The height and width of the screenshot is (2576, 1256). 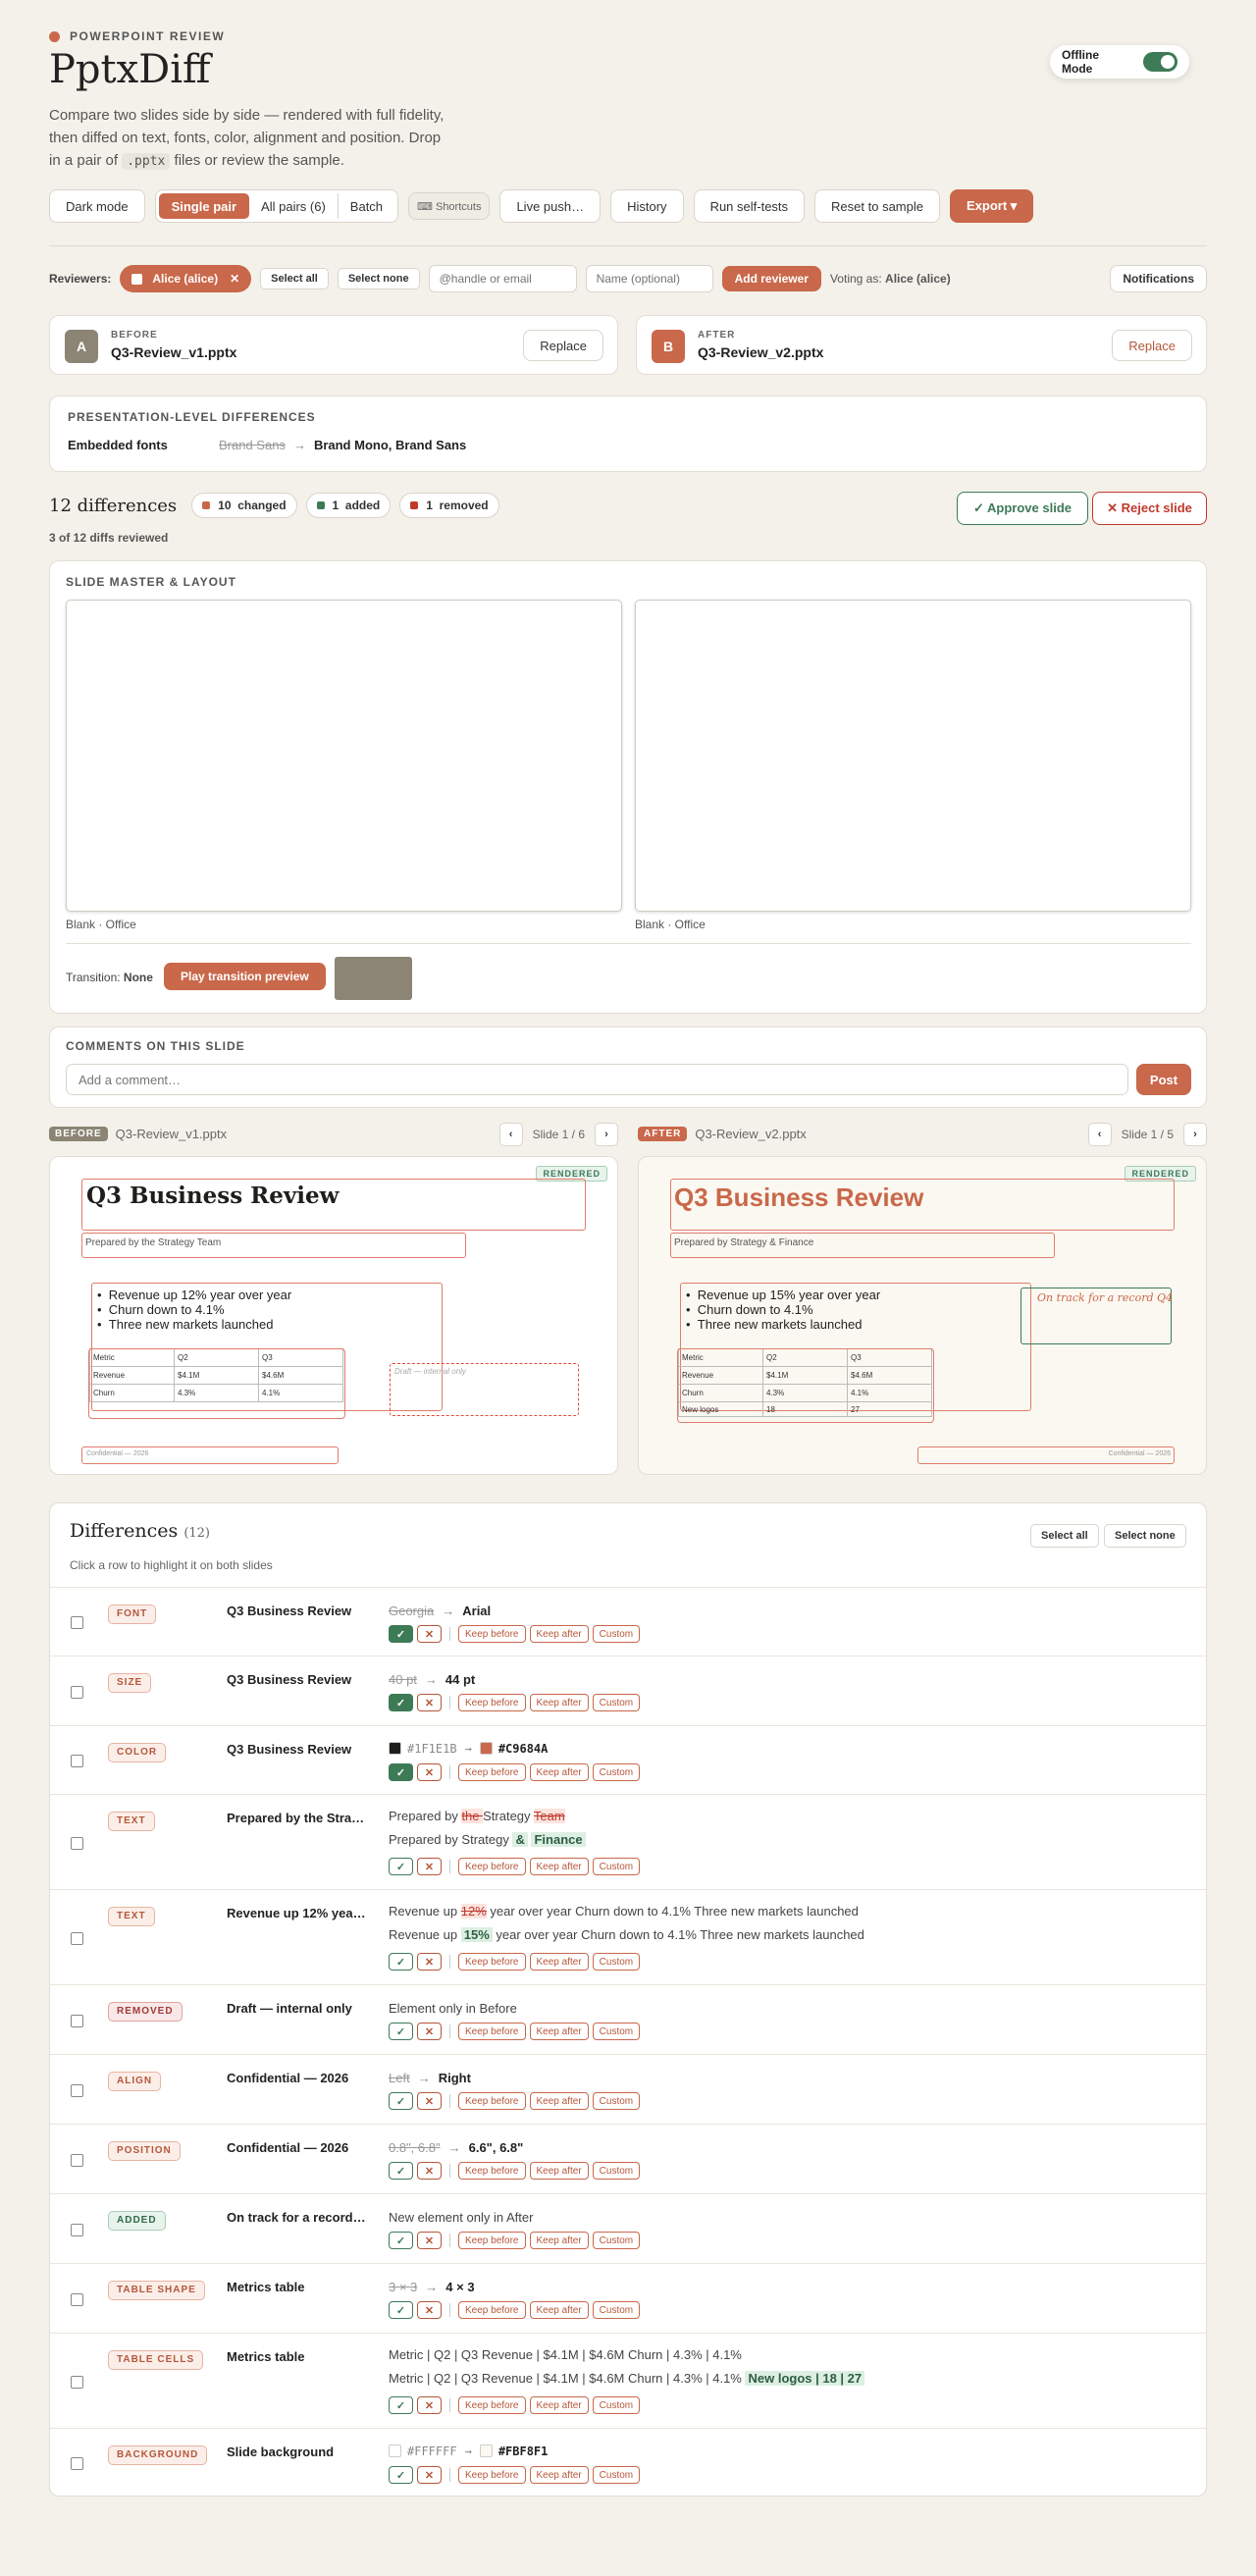 What do you see at coordinates (1145, 1536) in the screenshot?
I see `select-none-diffs: Select none` at bounding box center [1145, 1536].